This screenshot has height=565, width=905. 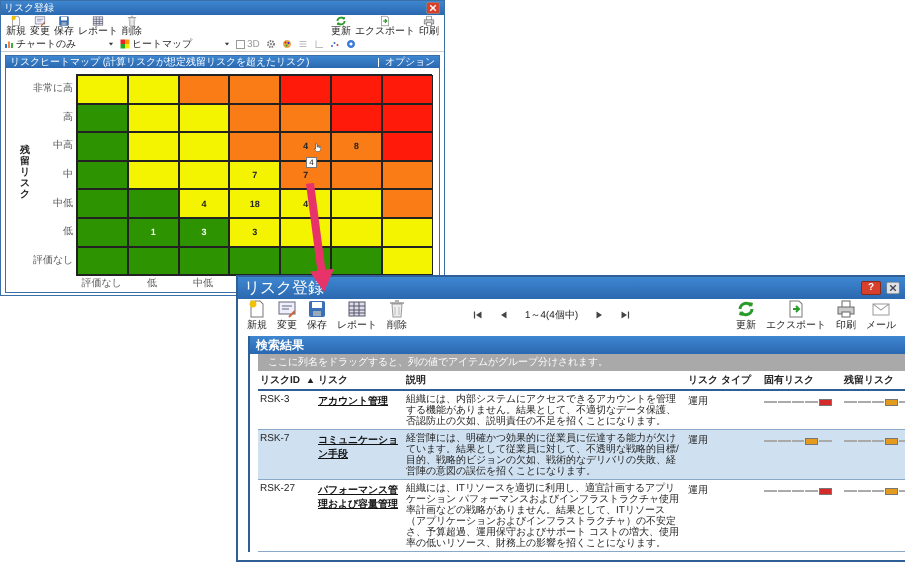 I want to click on column-header: 残留リスク, so click(x=869, y=380).